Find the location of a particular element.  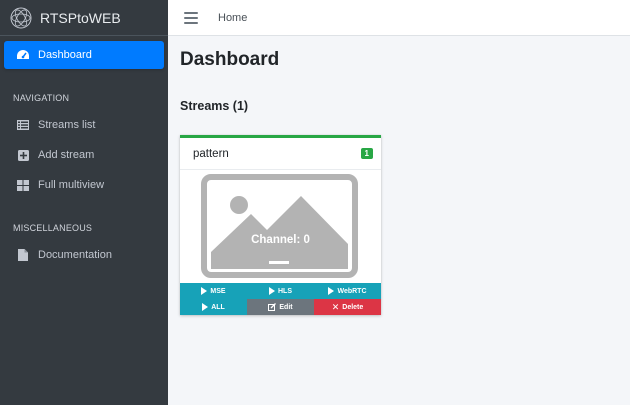

edit-stream-button: Edit is located at coordinates (280, 307).